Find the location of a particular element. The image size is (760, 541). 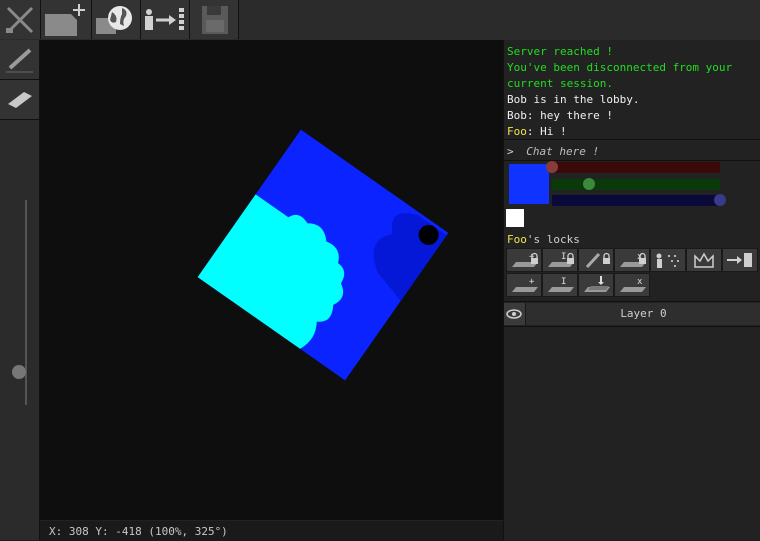

red-slider: 0 is located at coordinates (633, 167).